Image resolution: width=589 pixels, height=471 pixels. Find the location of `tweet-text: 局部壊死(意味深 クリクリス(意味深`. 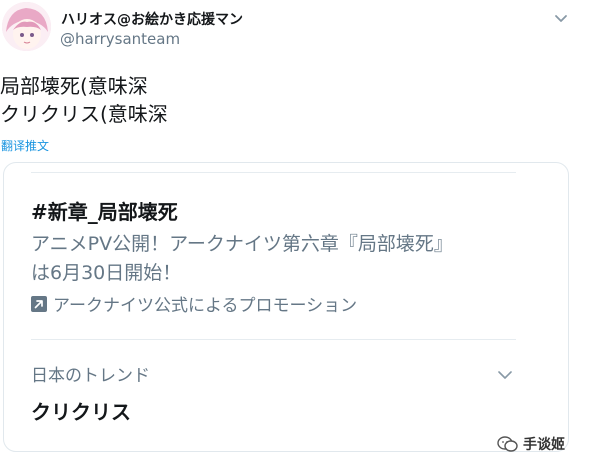

tweet-text: 局部壊死(意味深 クリクリス(意味深 is located at coordinates (84, 100).